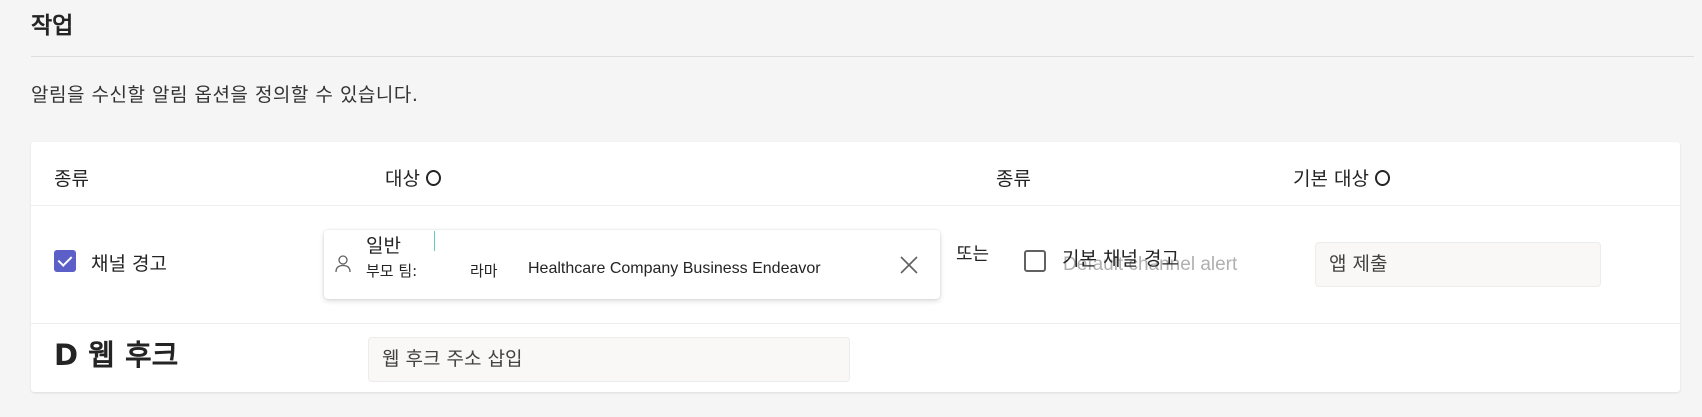 This screenshot has height=417, width=1702. Describe the element at coordinates (383, 246) in the screenshot. I see `picker-channel-name: 일반` at that location.